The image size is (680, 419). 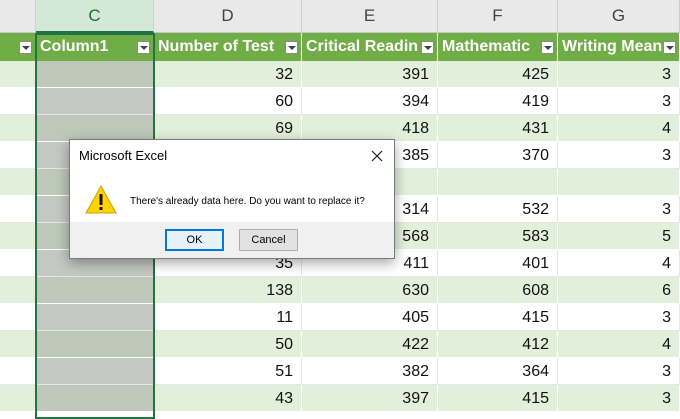 What do you see at coordinates (228, 290) in the screenshot?
I see `cell-d: 138` at bounding box center [228, 290].